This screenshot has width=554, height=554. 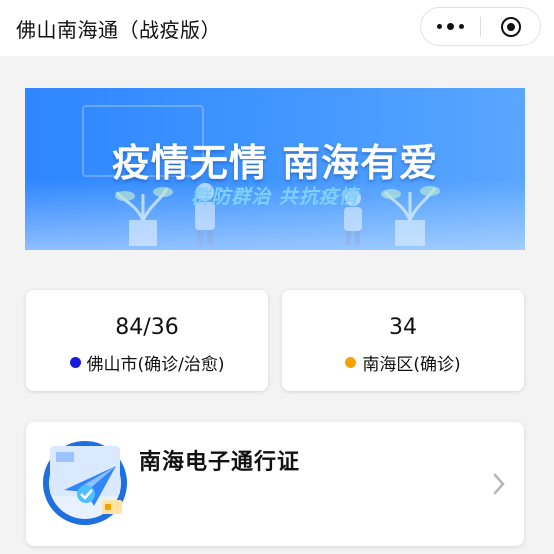 I want to click on nanhai-stat-label-row: 南海区(确诊), so click(x=403, y=362).